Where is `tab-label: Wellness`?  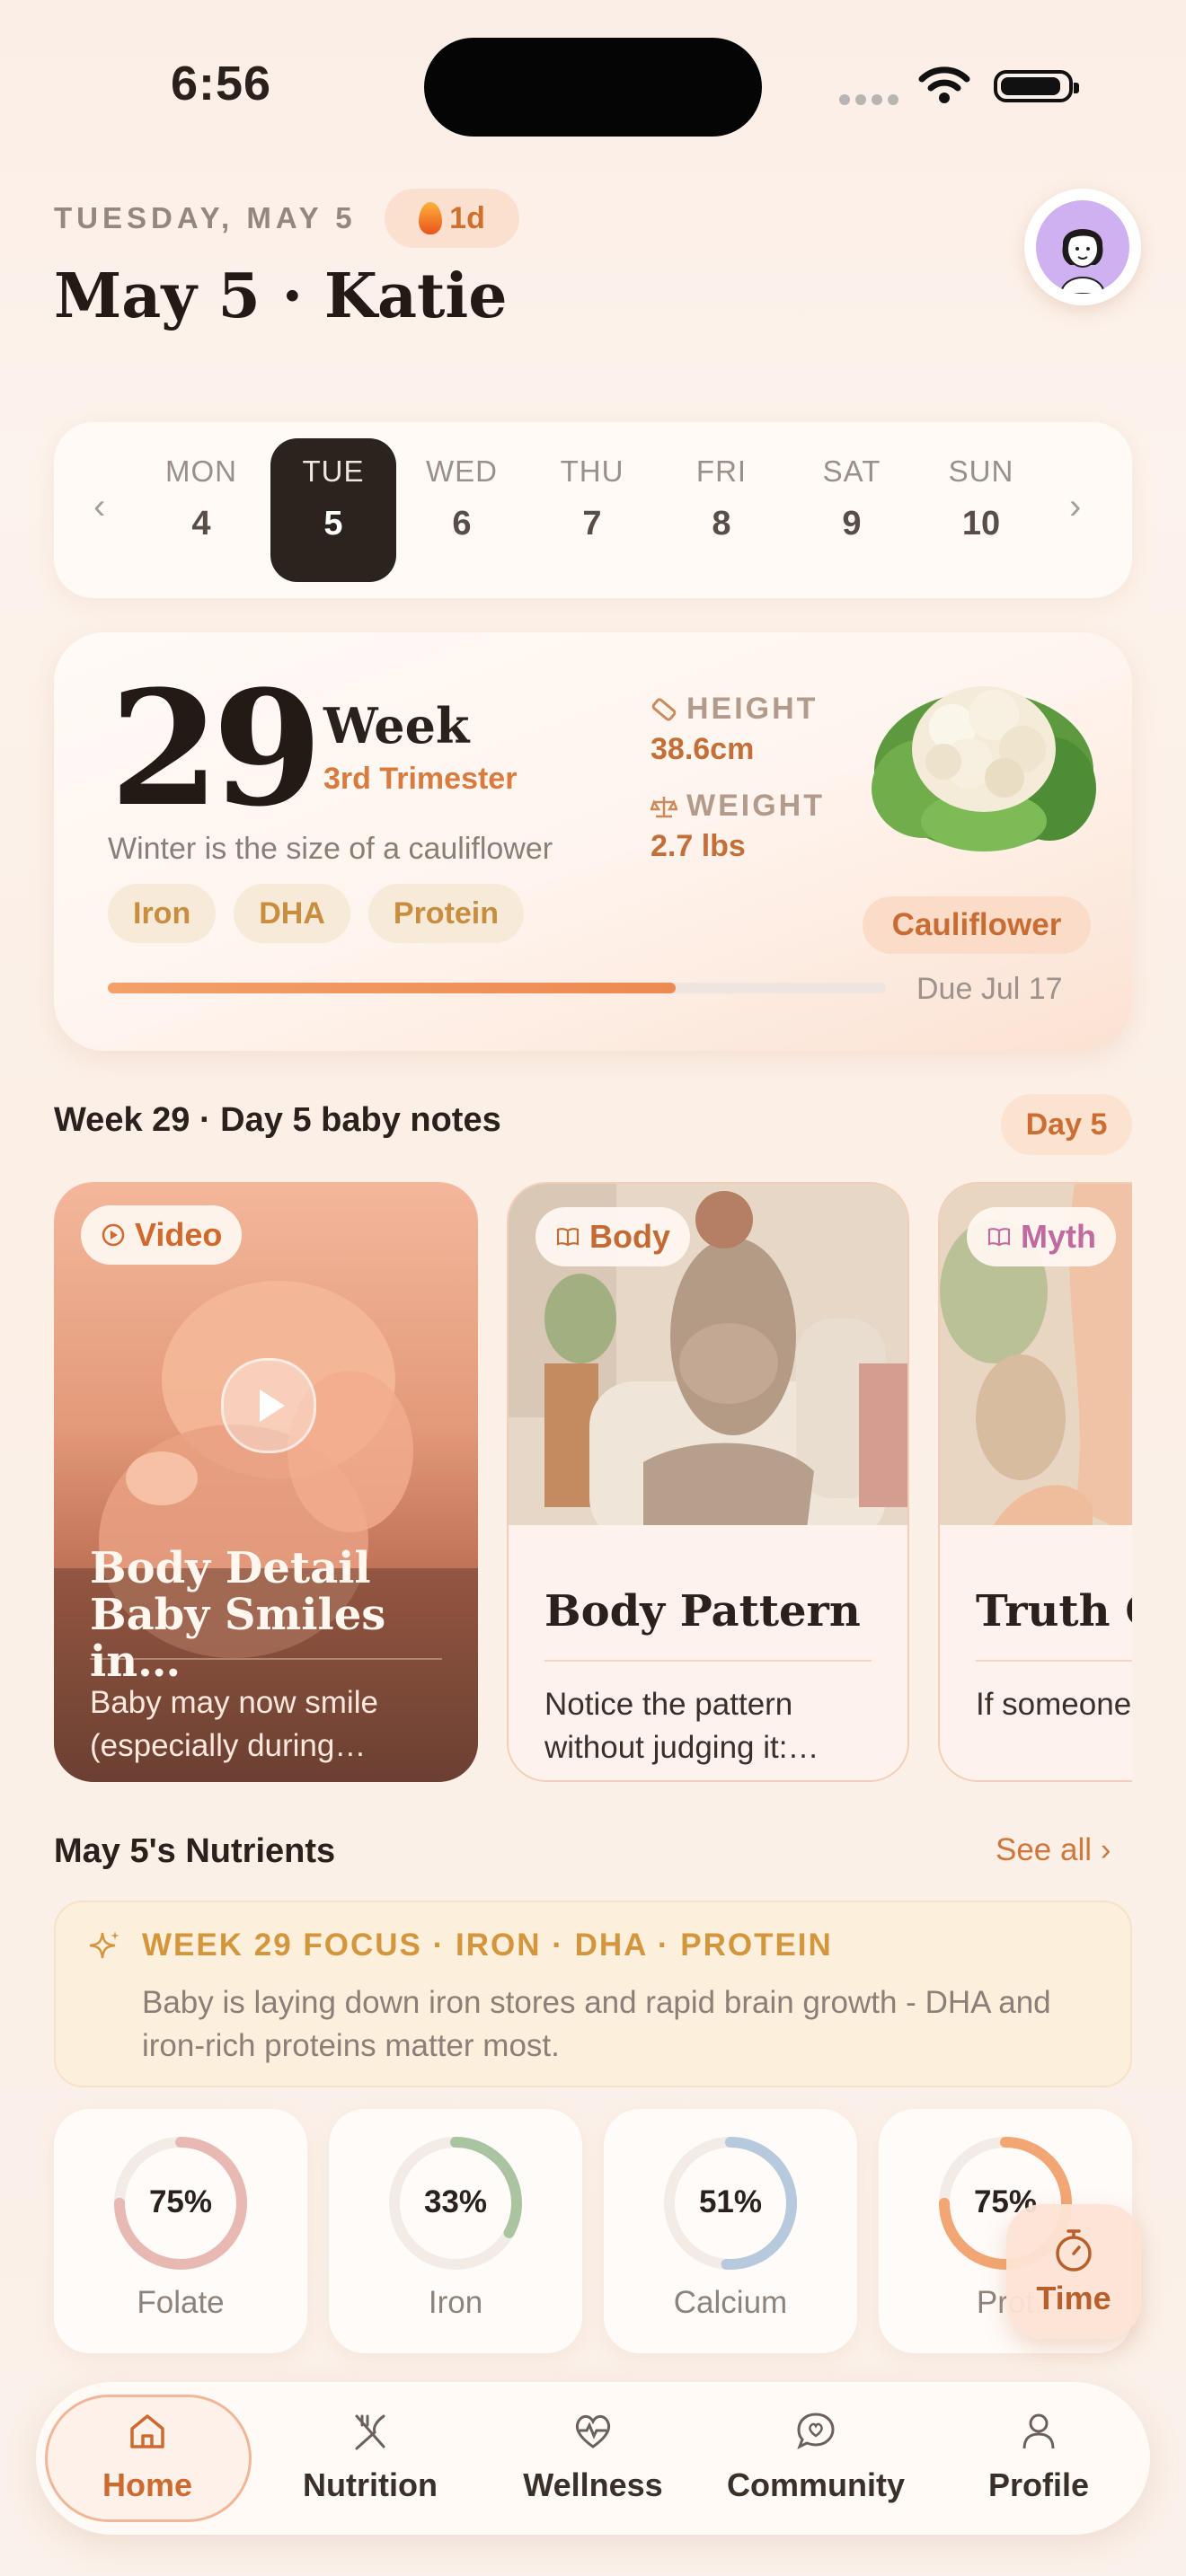
tab-label: Wellness is located at coordinates (593, 2484).